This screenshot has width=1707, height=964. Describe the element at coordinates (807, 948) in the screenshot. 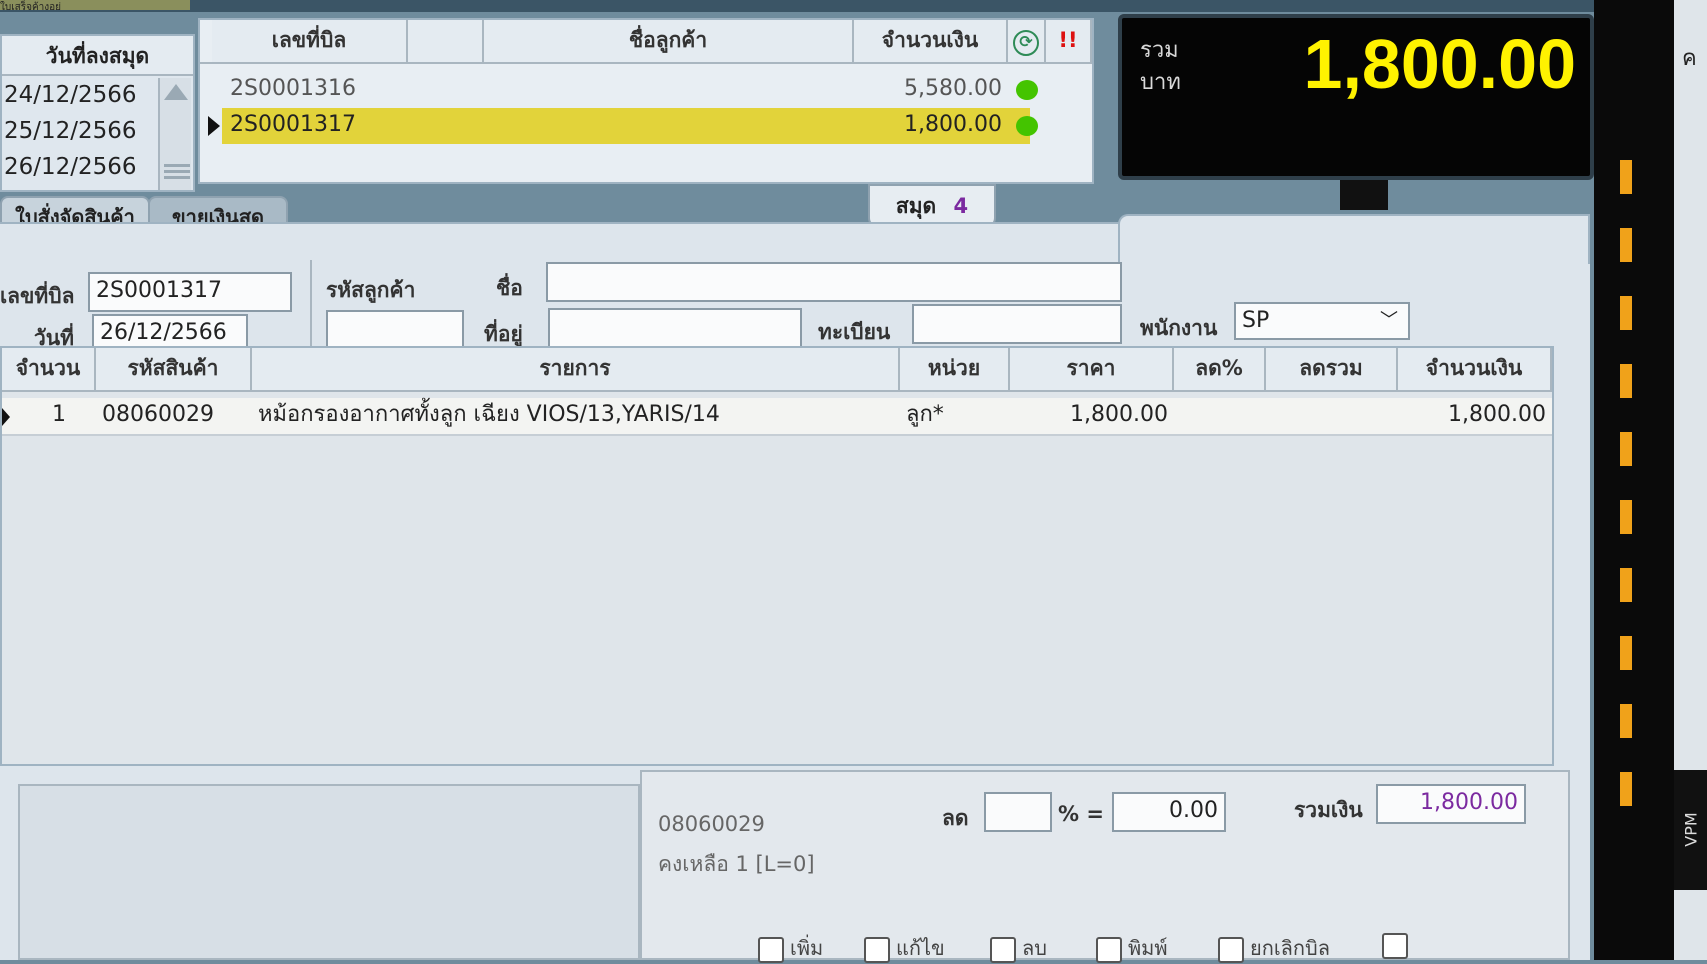

I see `add-label: เพิ่ม` at that location.